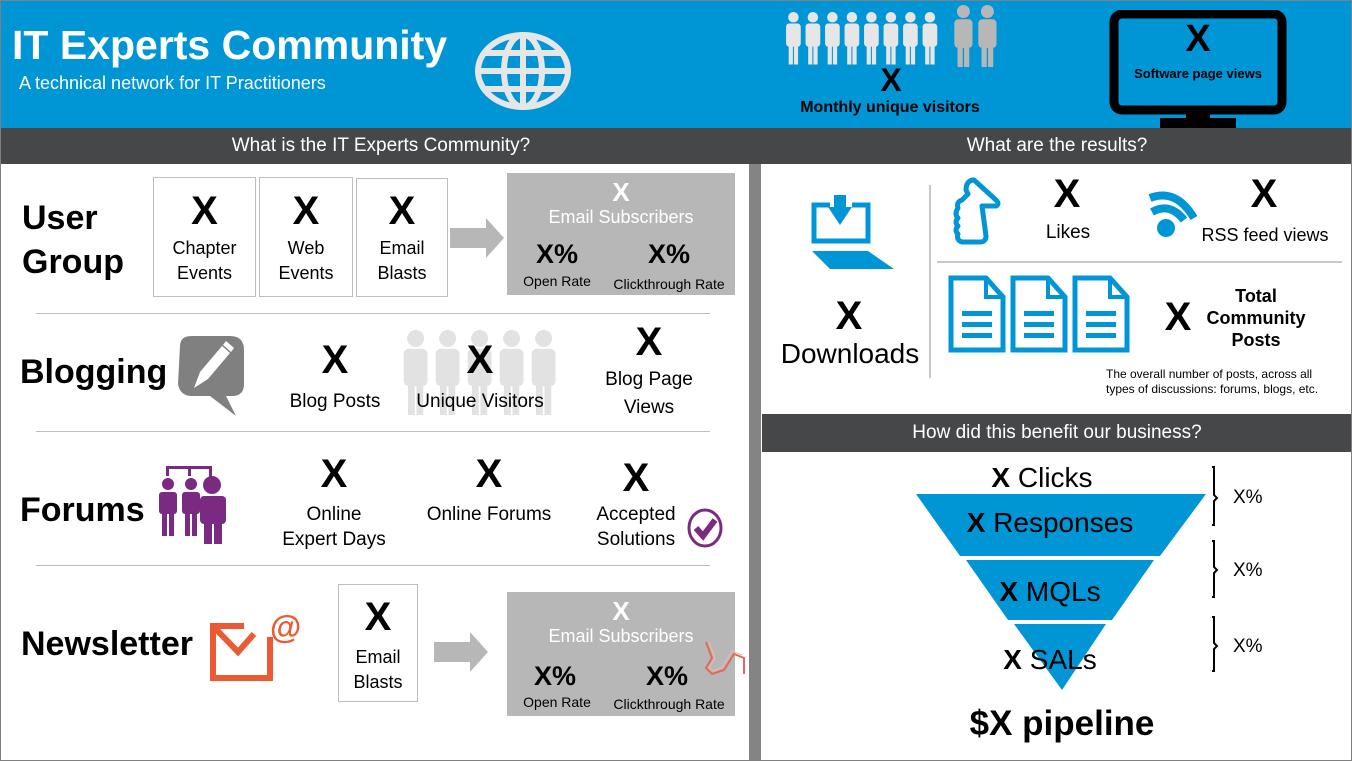 This screenshot has width=1352, height=761. Describe the element at coordinates (172, 83) in the screenshot. I see `page-subtitle: A technical network for IT Practitioners` at that location.